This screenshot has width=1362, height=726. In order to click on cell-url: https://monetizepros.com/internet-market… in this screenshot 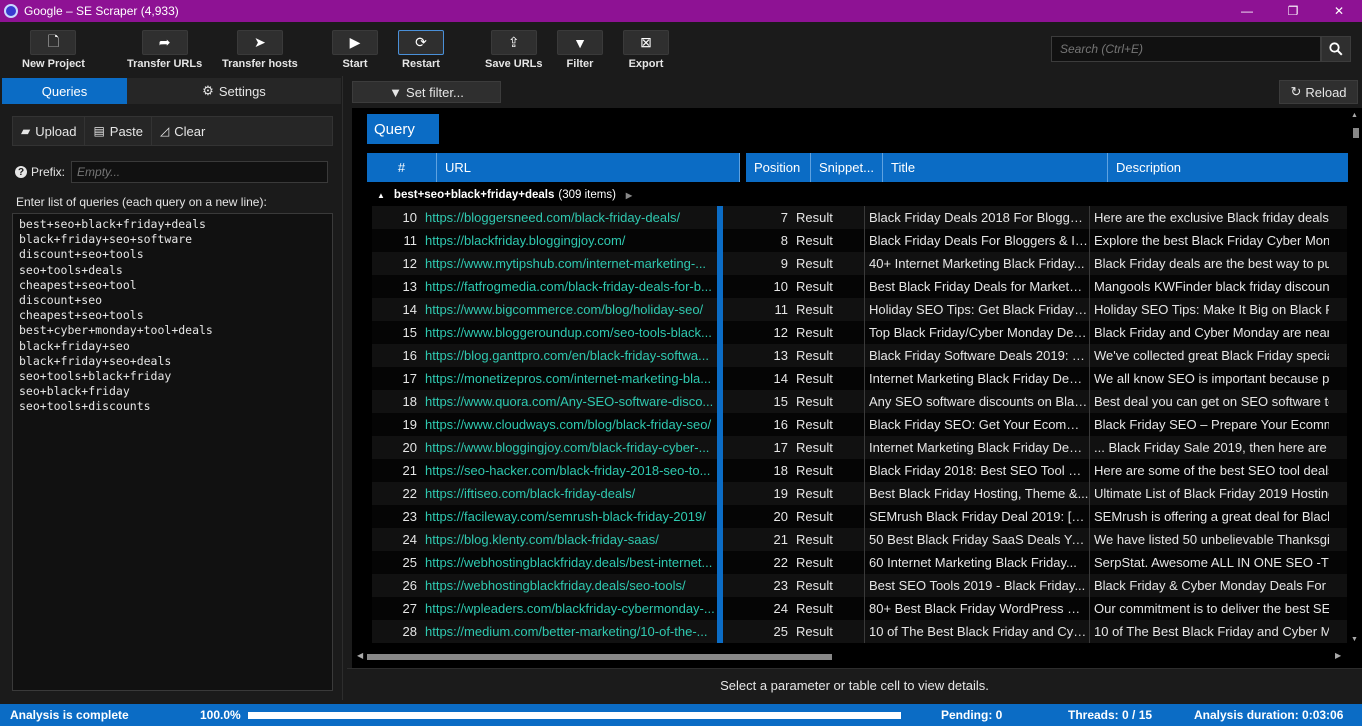, I will do `click(572, 378)`.